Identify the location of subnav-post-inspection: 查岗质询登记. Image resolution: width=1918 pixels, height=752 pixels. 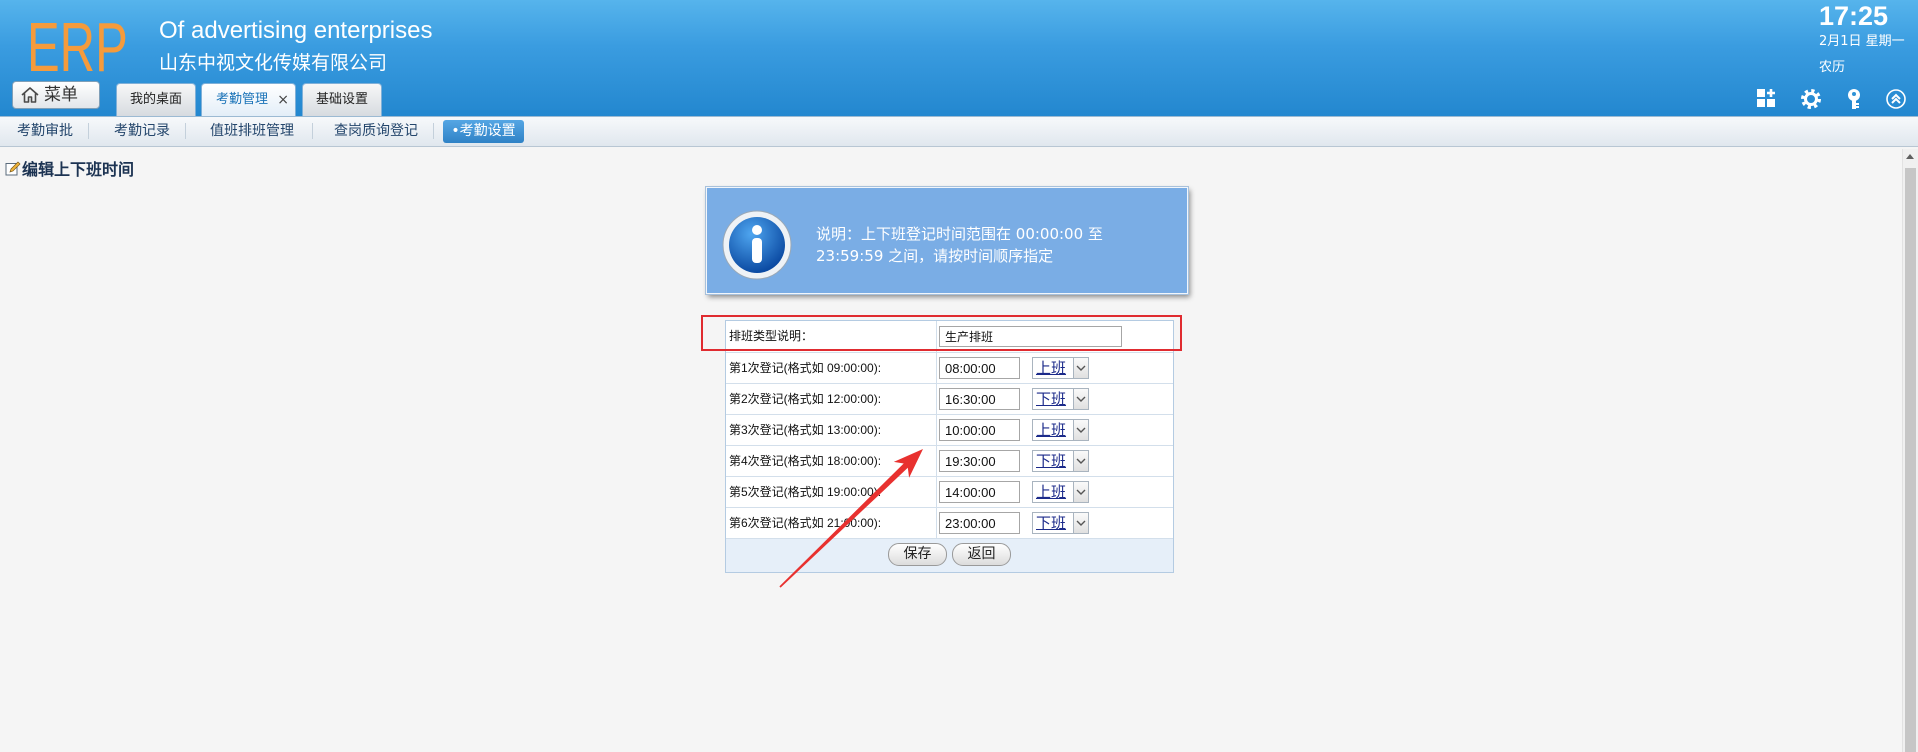
(376, 131).